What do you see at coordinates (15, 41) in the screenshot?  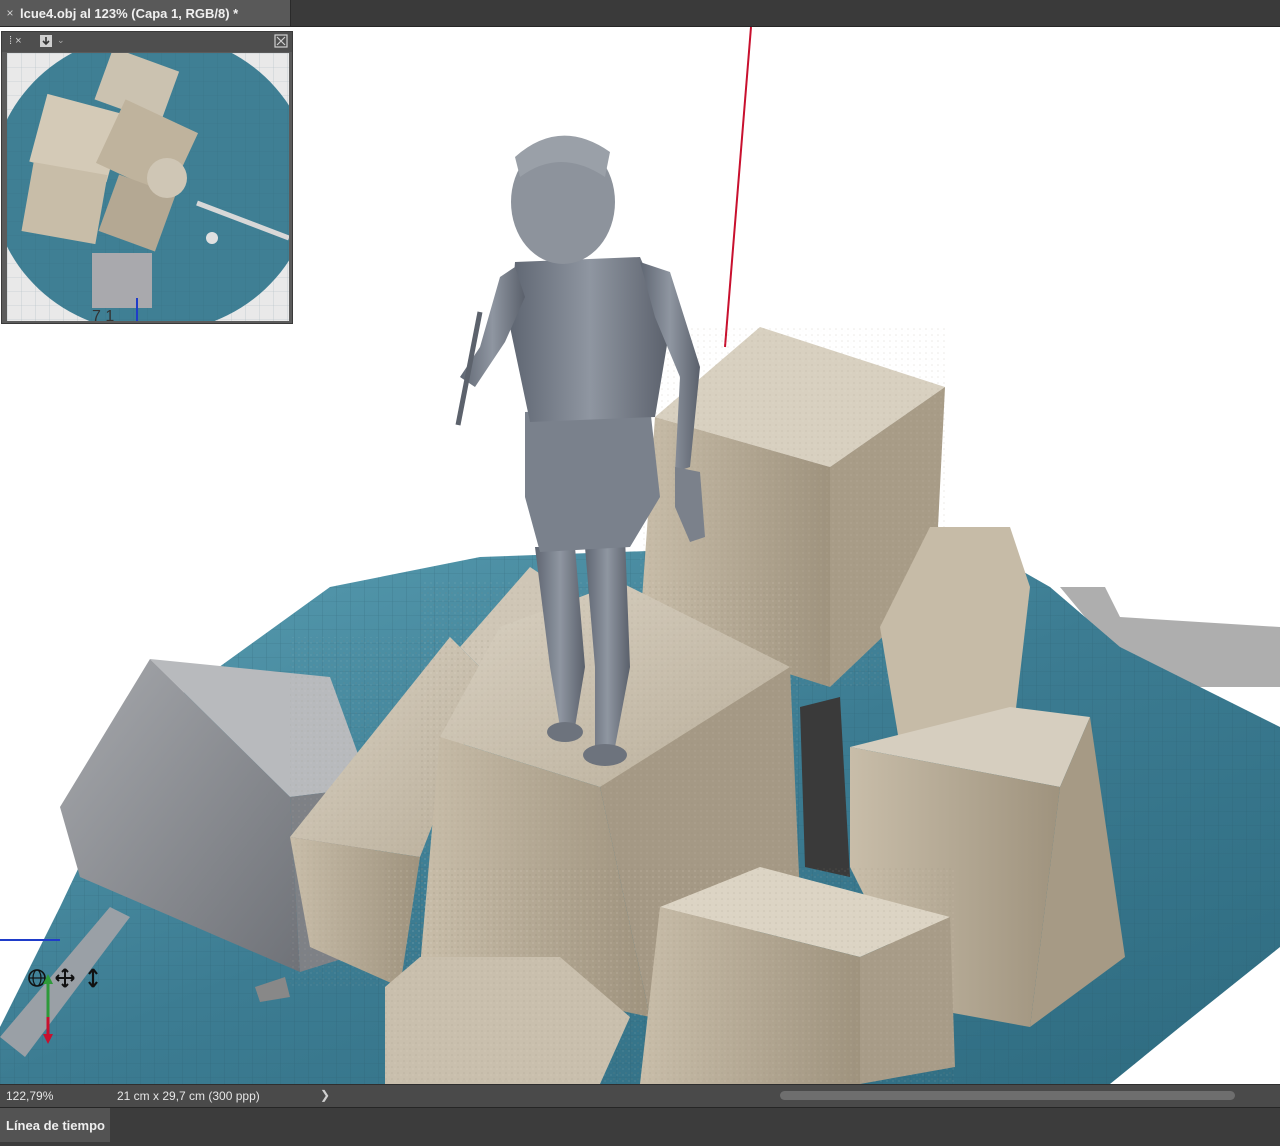 I see `navigator-grip: ⁞ ×` at bounding box center [15, 41].